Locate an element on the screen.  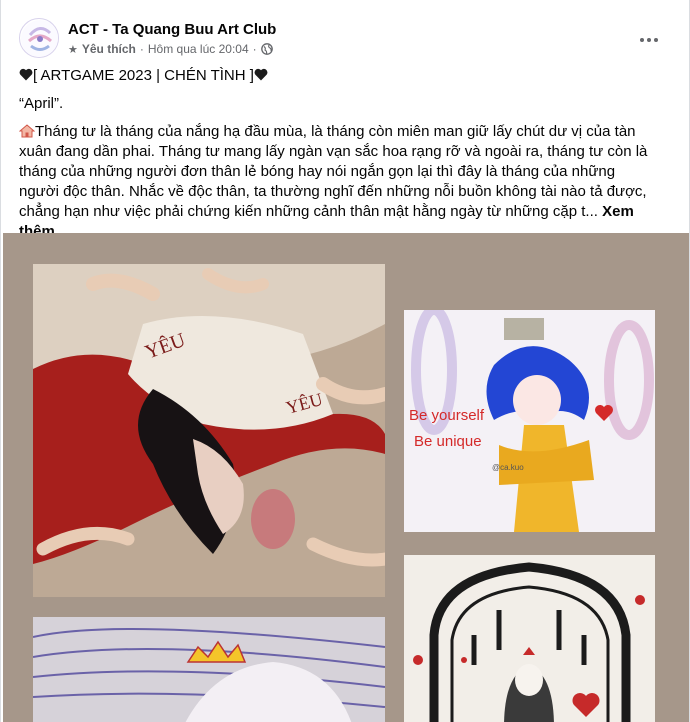
star-icon: ★ is located at coordinates (73, 49).